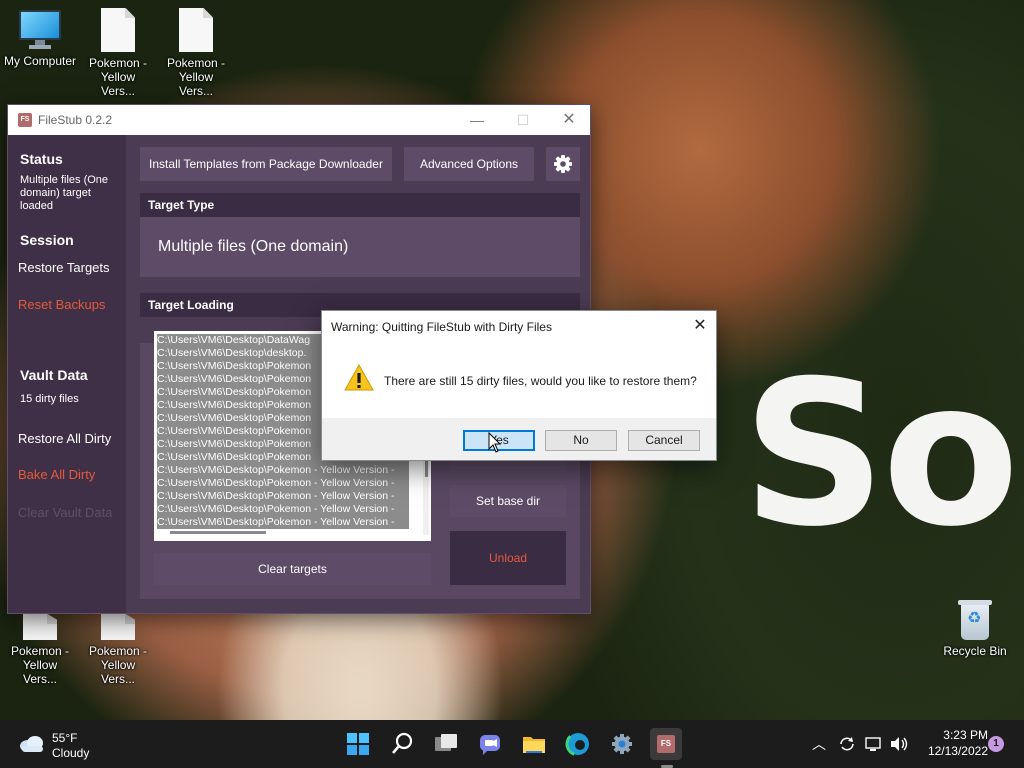  Describe the element at coordinates (41, 159) in the screenshot. I see `status-heading: Status` at that location.